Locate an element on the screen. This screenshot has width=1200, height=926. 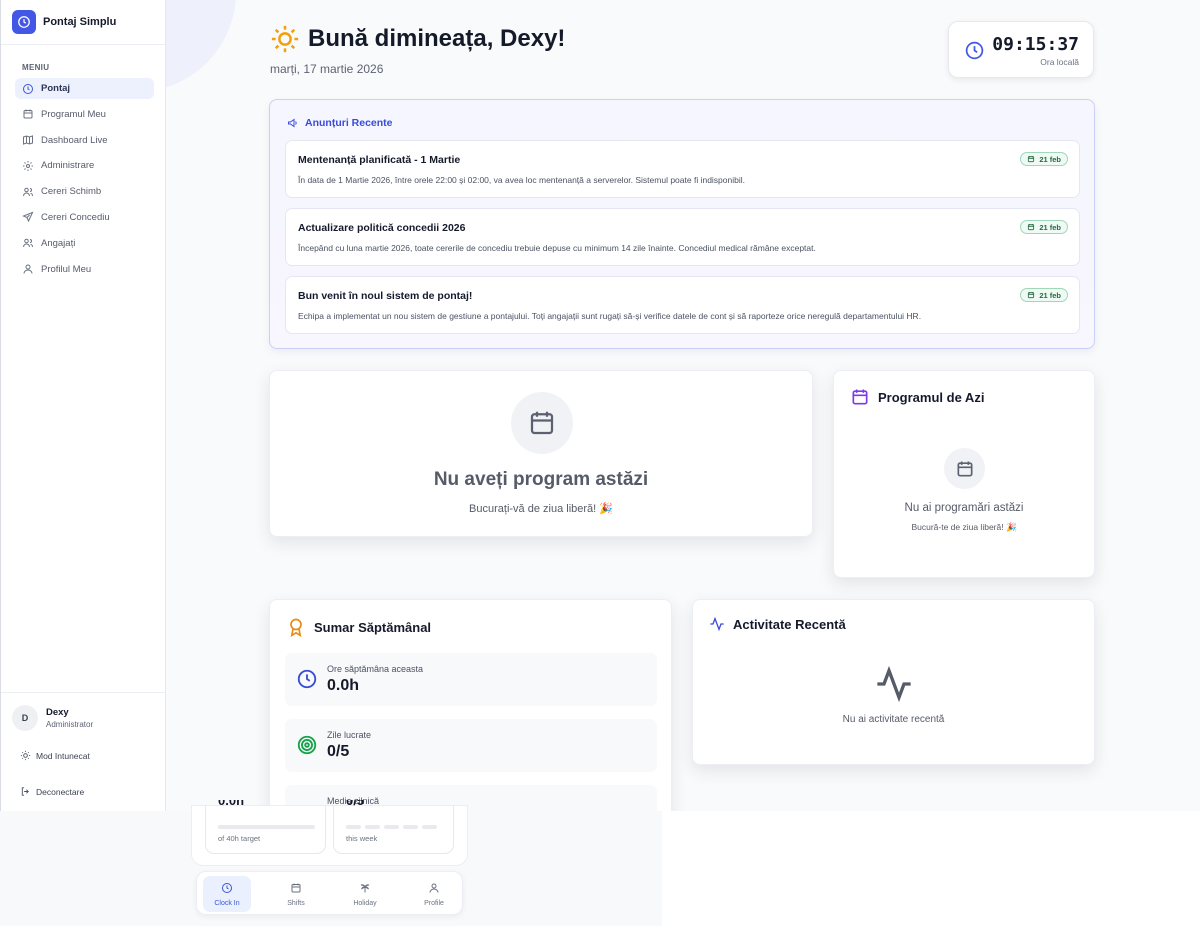
decorative-blob is located at coordinates (201, 46).